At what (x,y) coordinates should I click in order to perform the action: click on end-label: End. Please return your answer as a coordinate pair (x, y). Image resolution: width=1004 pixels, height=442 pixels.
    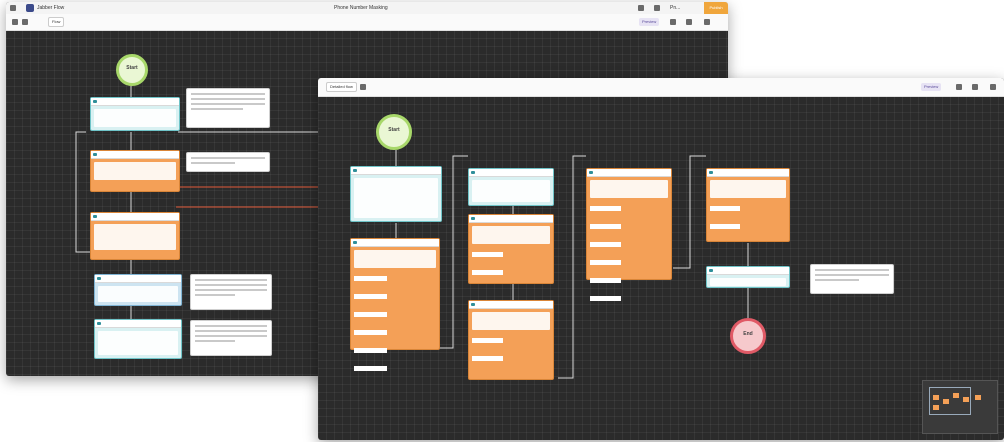
    Looking at the image, I should click on (748, 334).